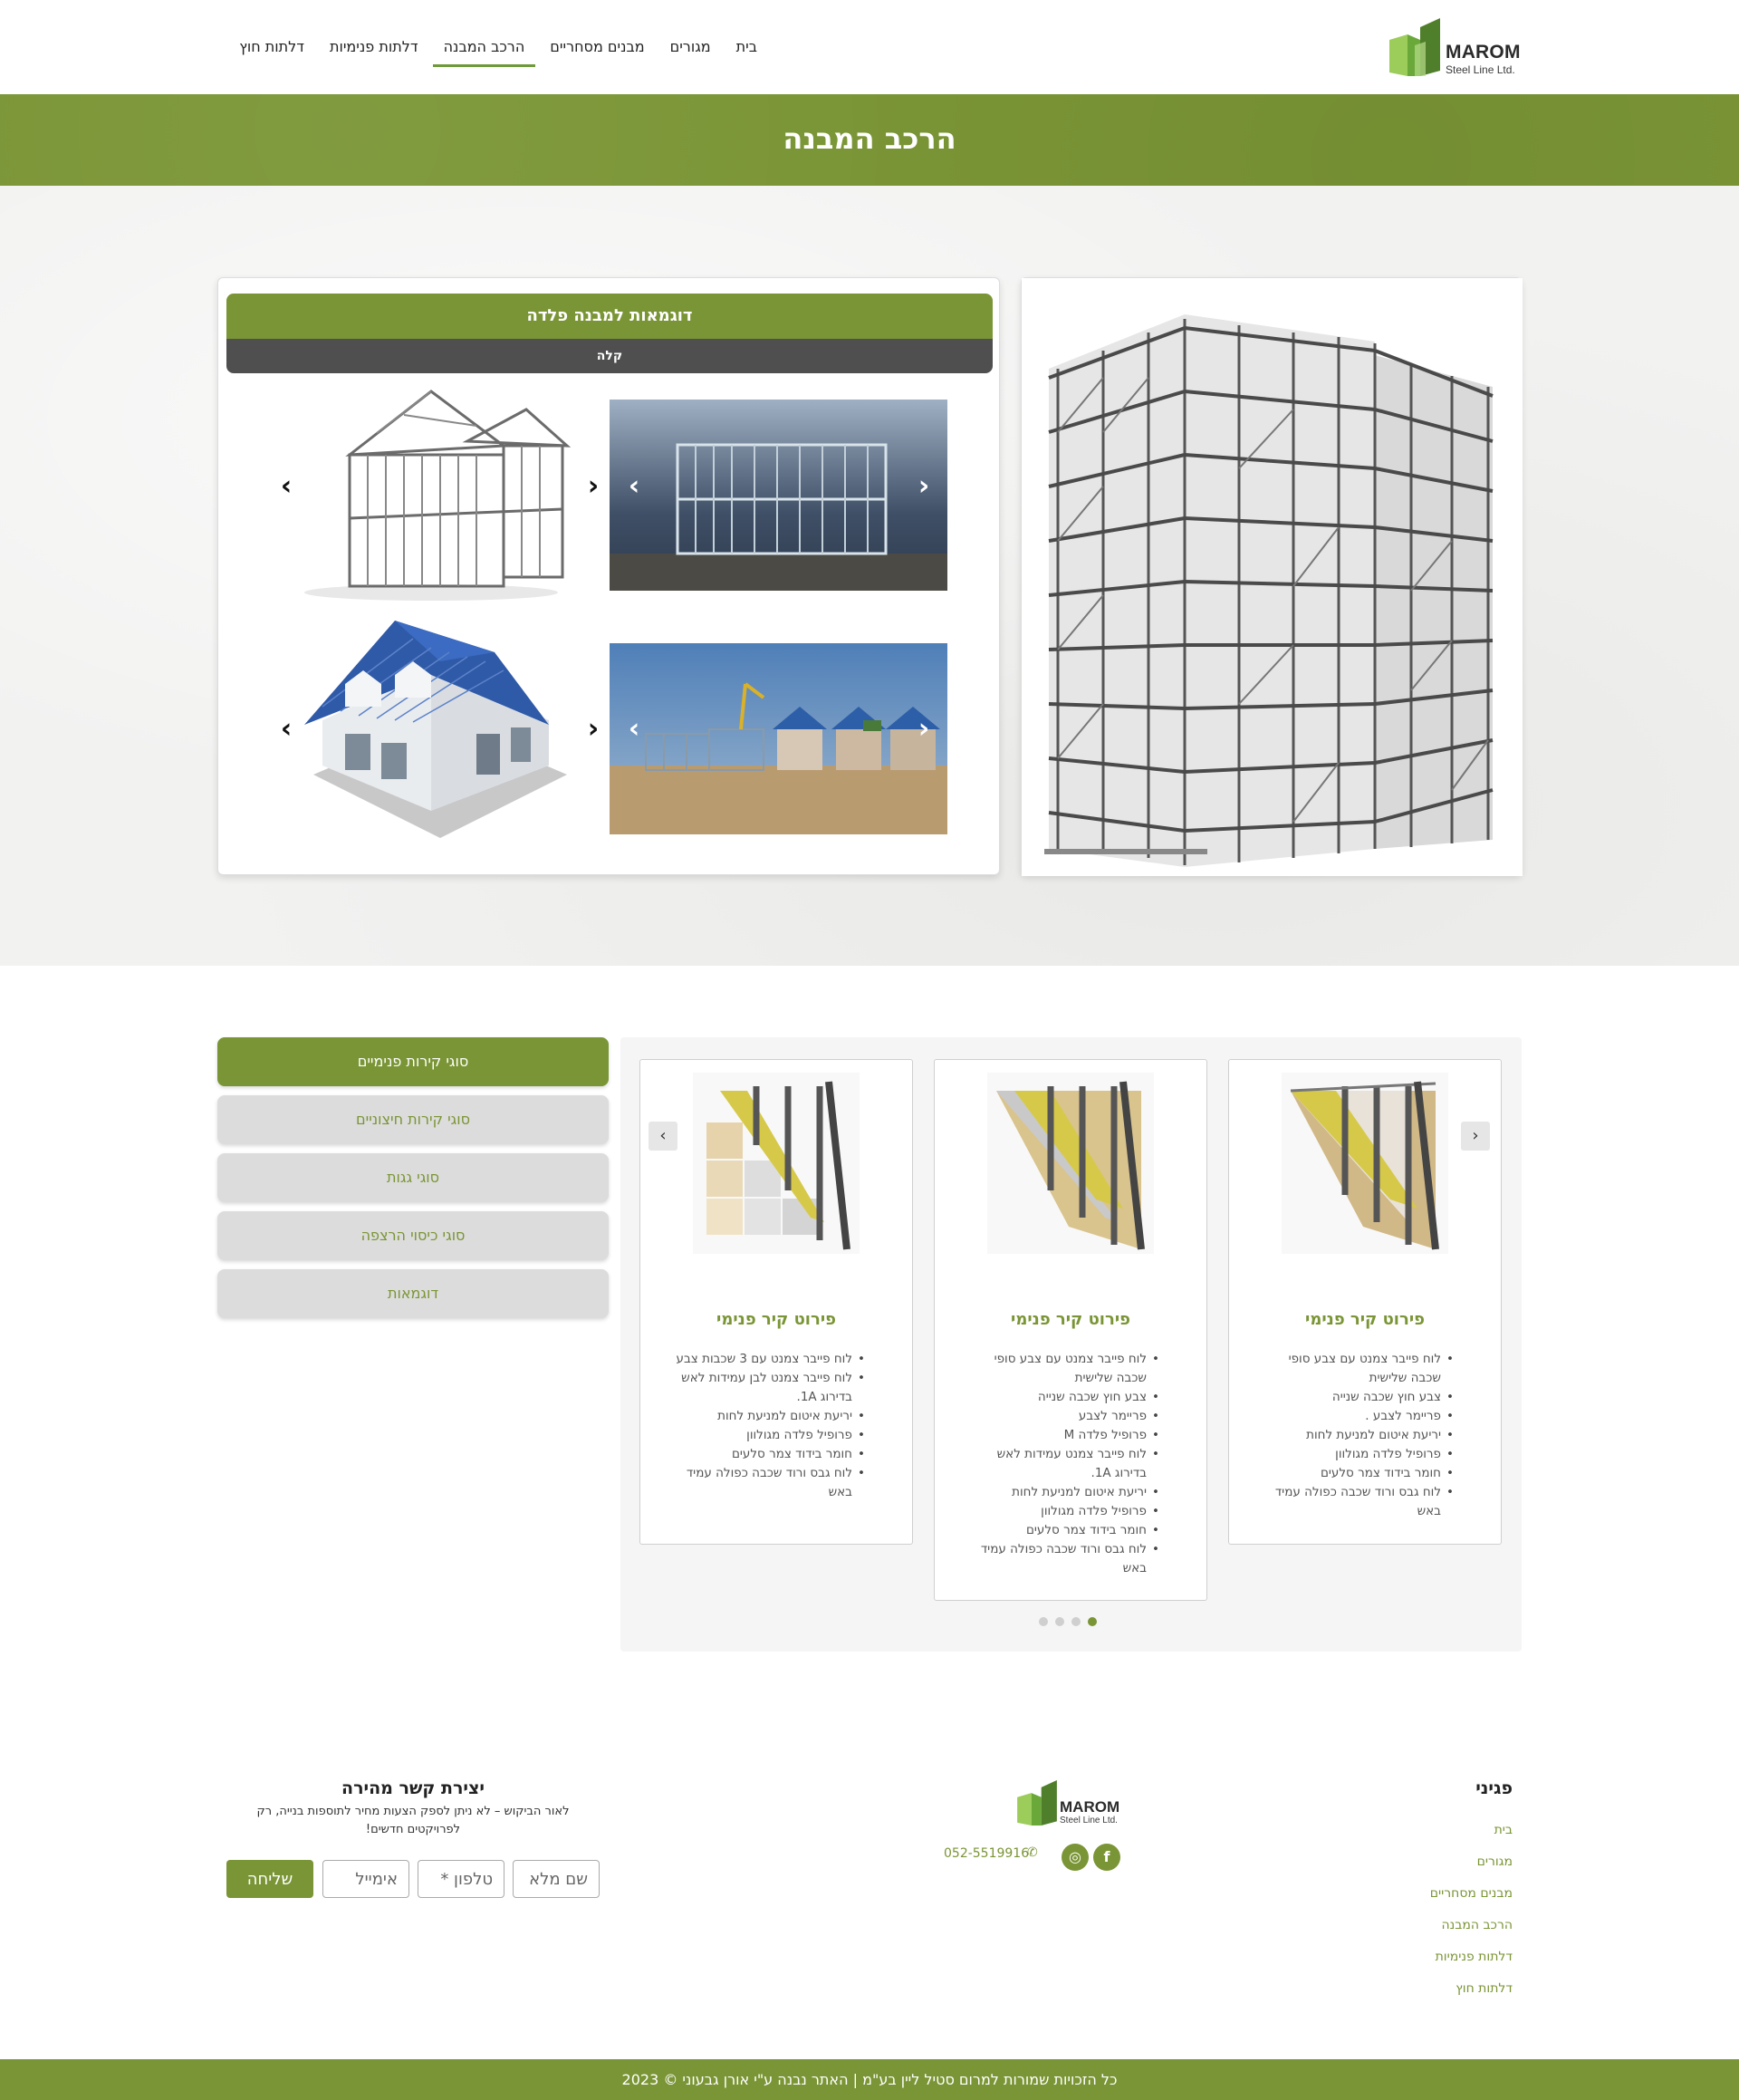 This screenshot has height=2100, width=1739. Describe the element at coordinates (435, 738) in the screenshot. I see `finished-house-image` at that location.